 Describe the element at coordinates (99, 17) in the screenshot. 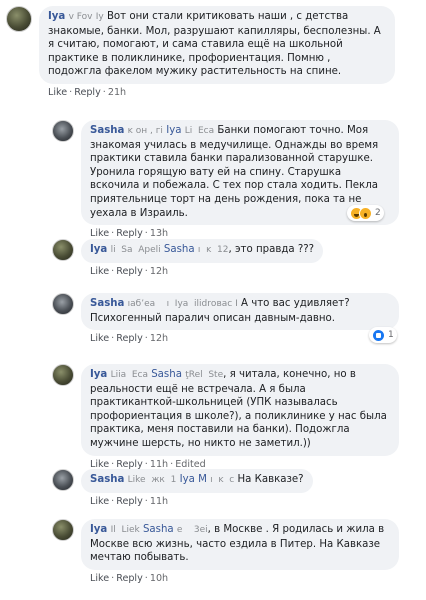

I see `hover-overlay-text-2: Iy` at that location.